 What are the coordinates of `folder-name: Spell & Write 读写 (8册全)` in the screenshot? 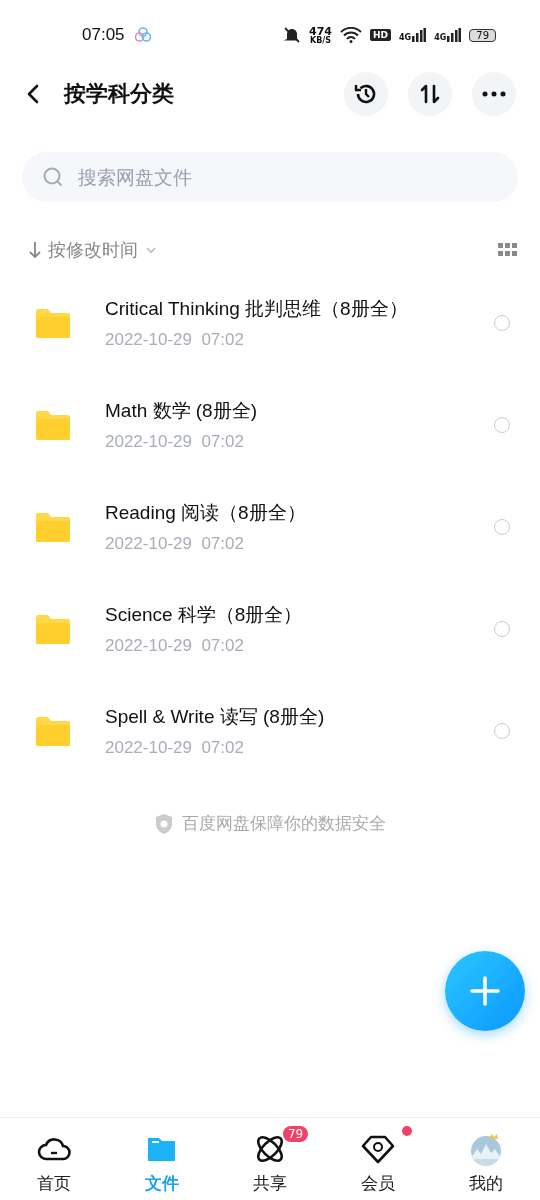 It's located at (299, 717).